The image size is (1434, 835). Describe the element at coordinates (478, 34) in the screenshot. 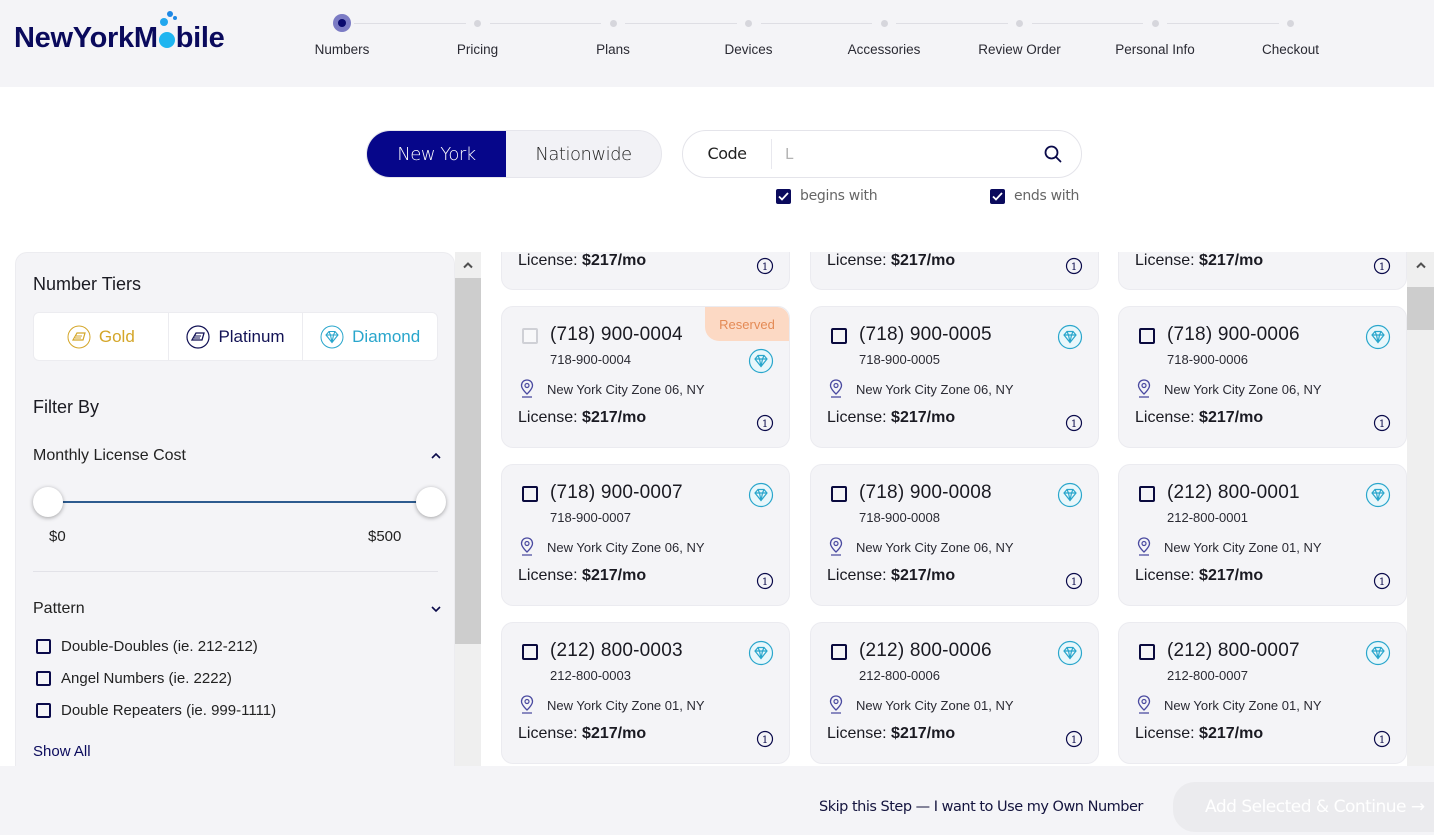

I see `step-pricing: Pricing` at that location.